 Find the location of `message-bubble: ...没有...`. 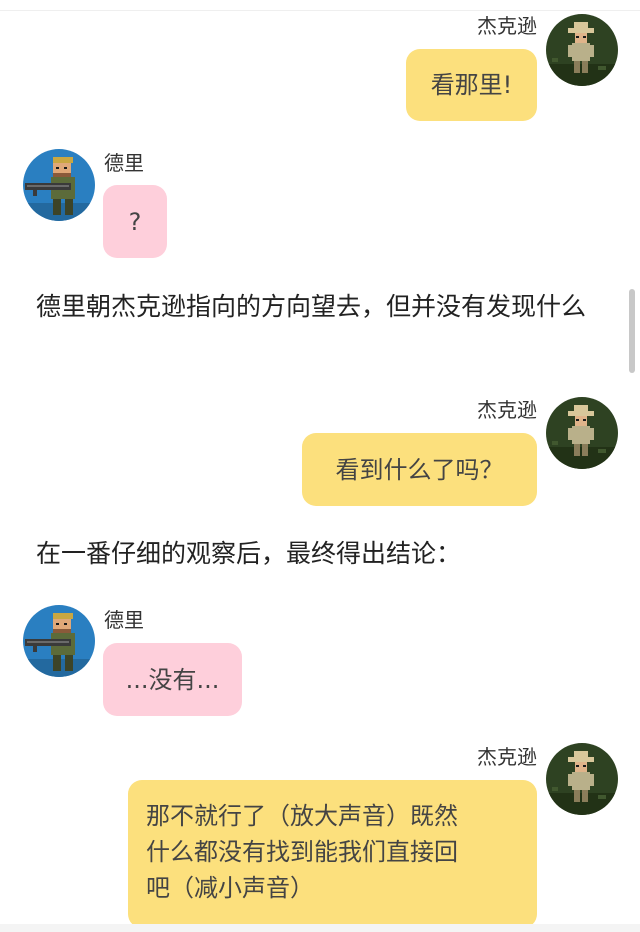

message-bubble: ...没有... is located at coordinates (172, 679).